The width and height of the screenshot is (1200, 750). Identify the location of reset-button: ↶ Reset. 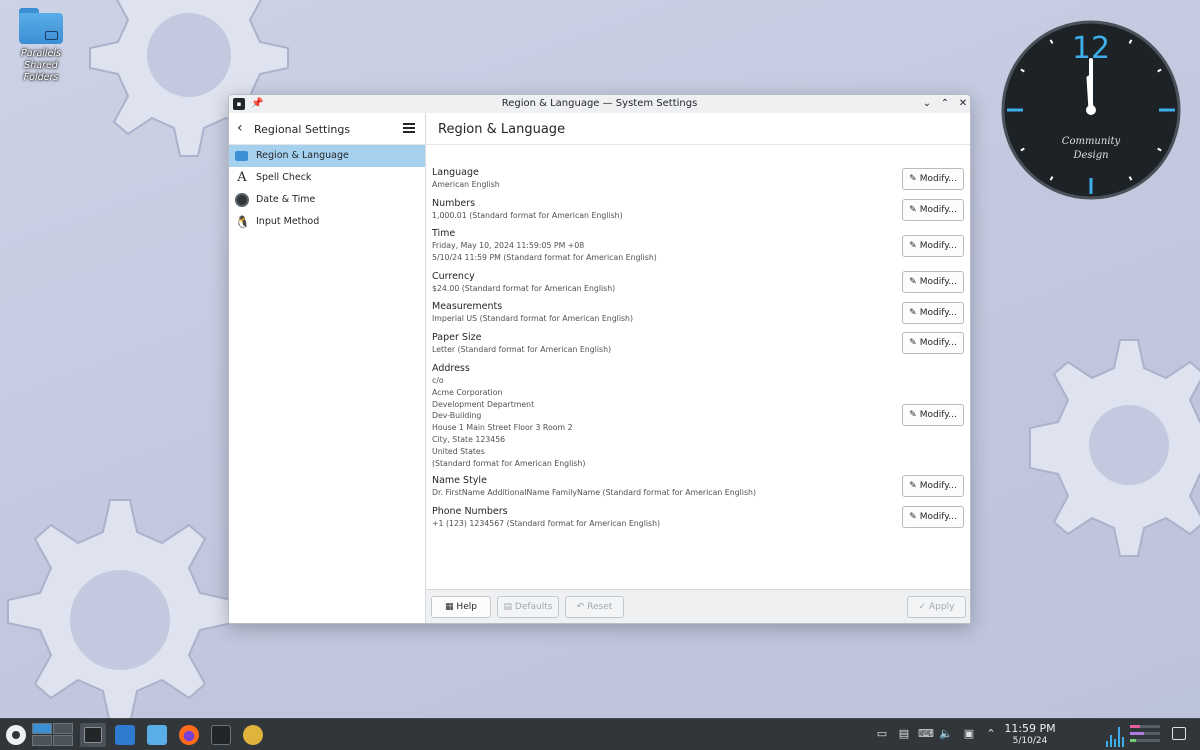
(594, 607).